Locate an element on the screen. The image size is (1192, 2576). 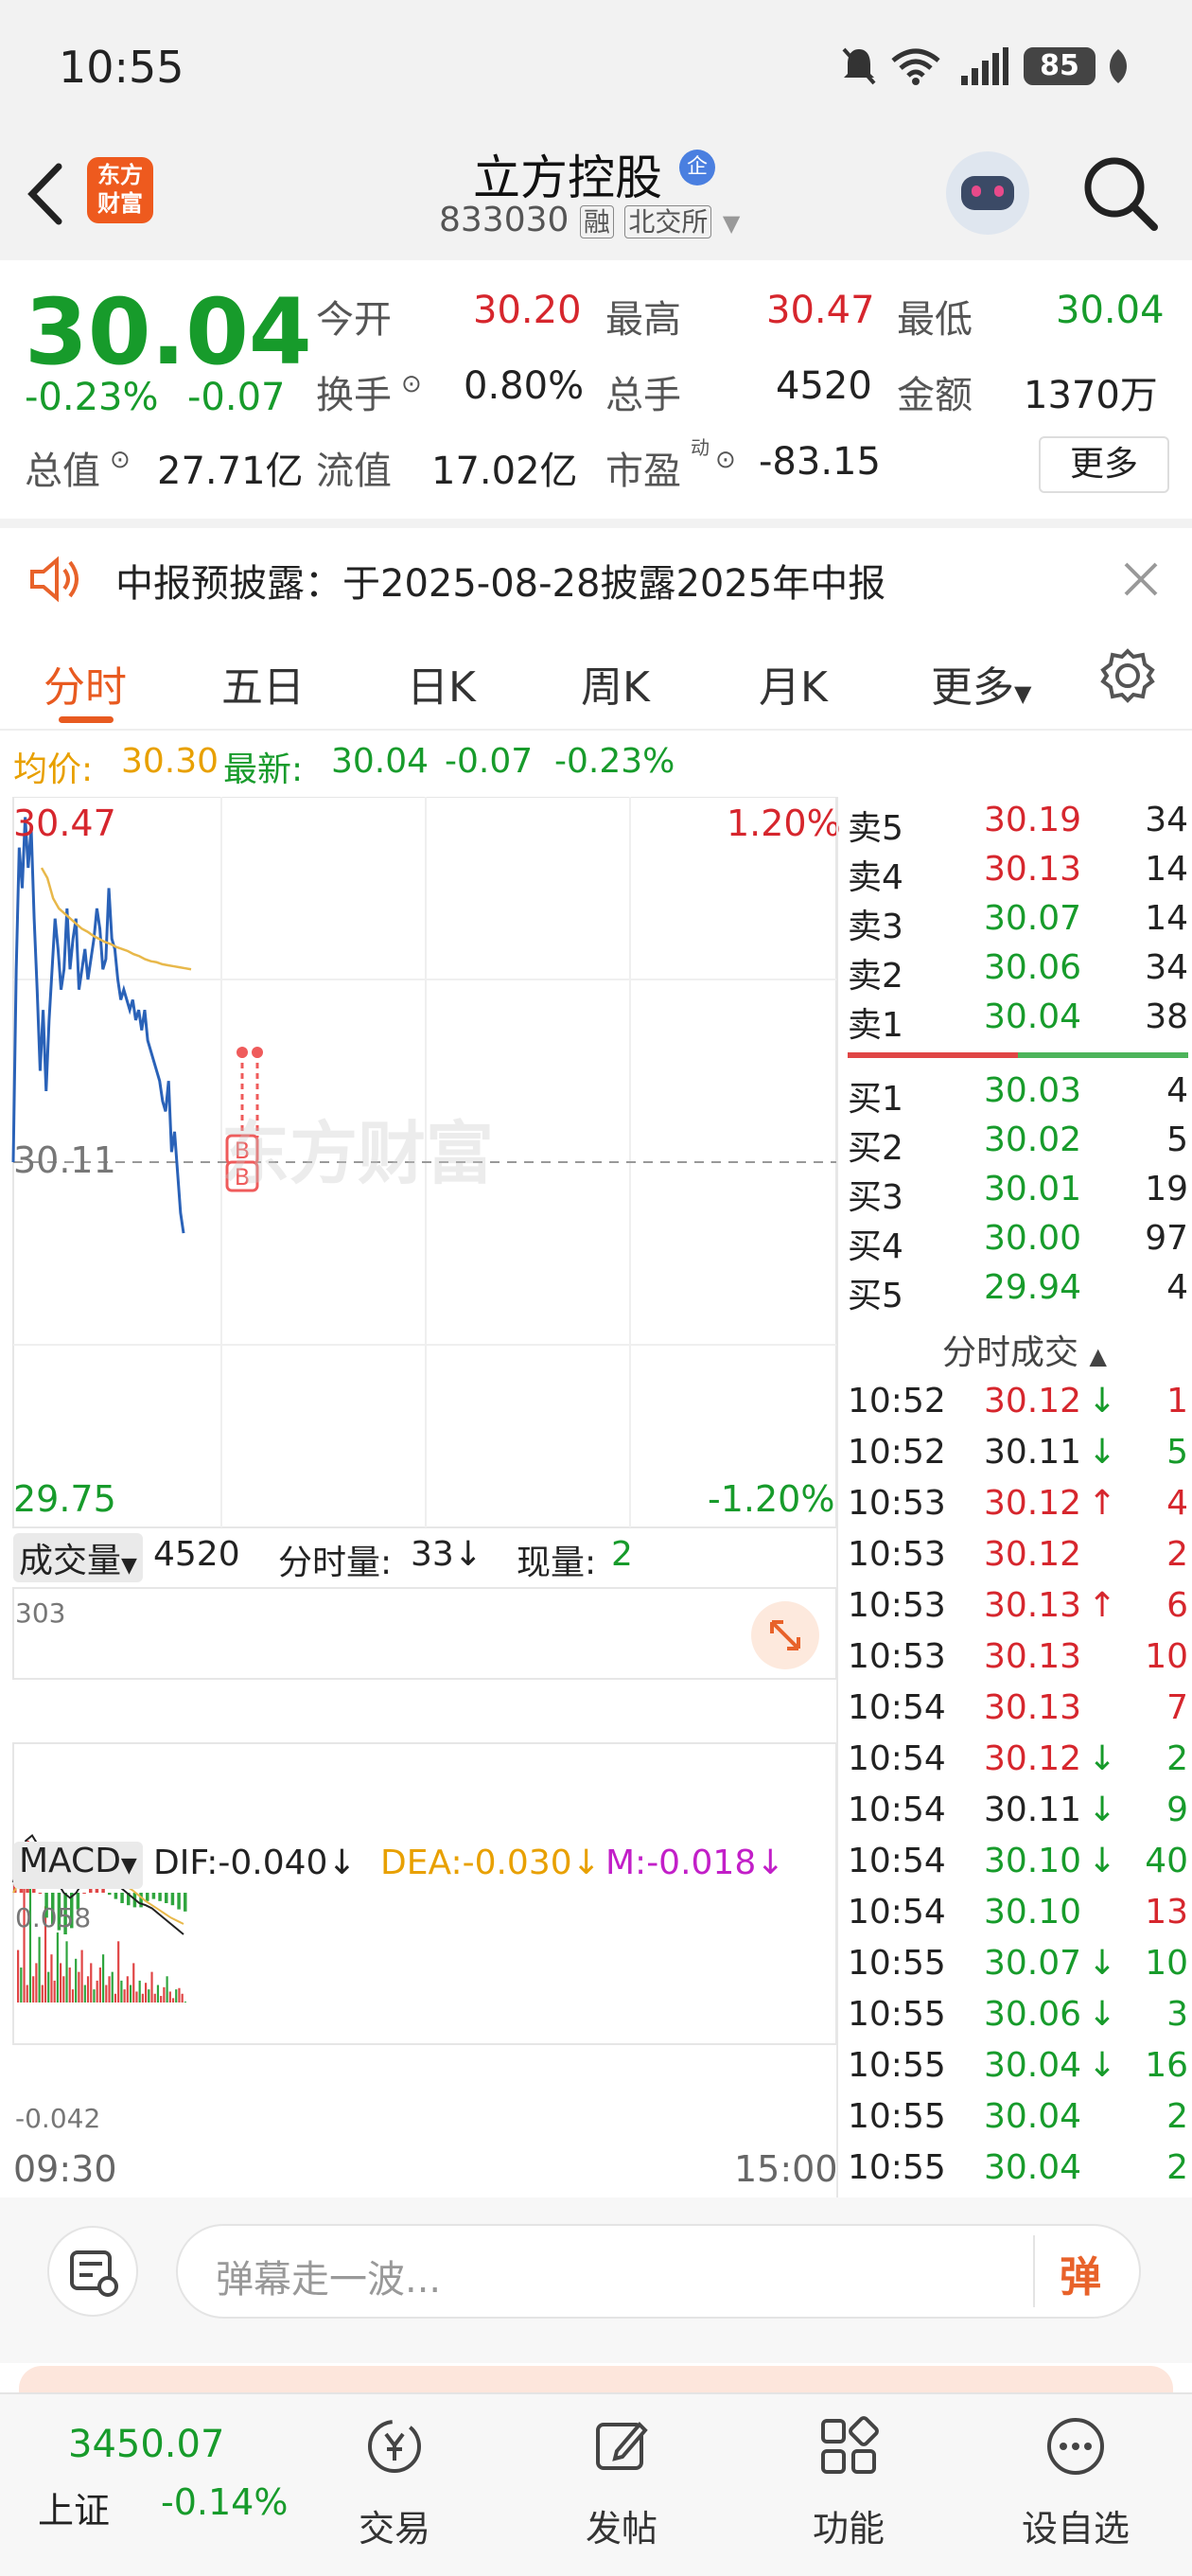
ask-qty: 38 is located at coordinates (1166, 1016).